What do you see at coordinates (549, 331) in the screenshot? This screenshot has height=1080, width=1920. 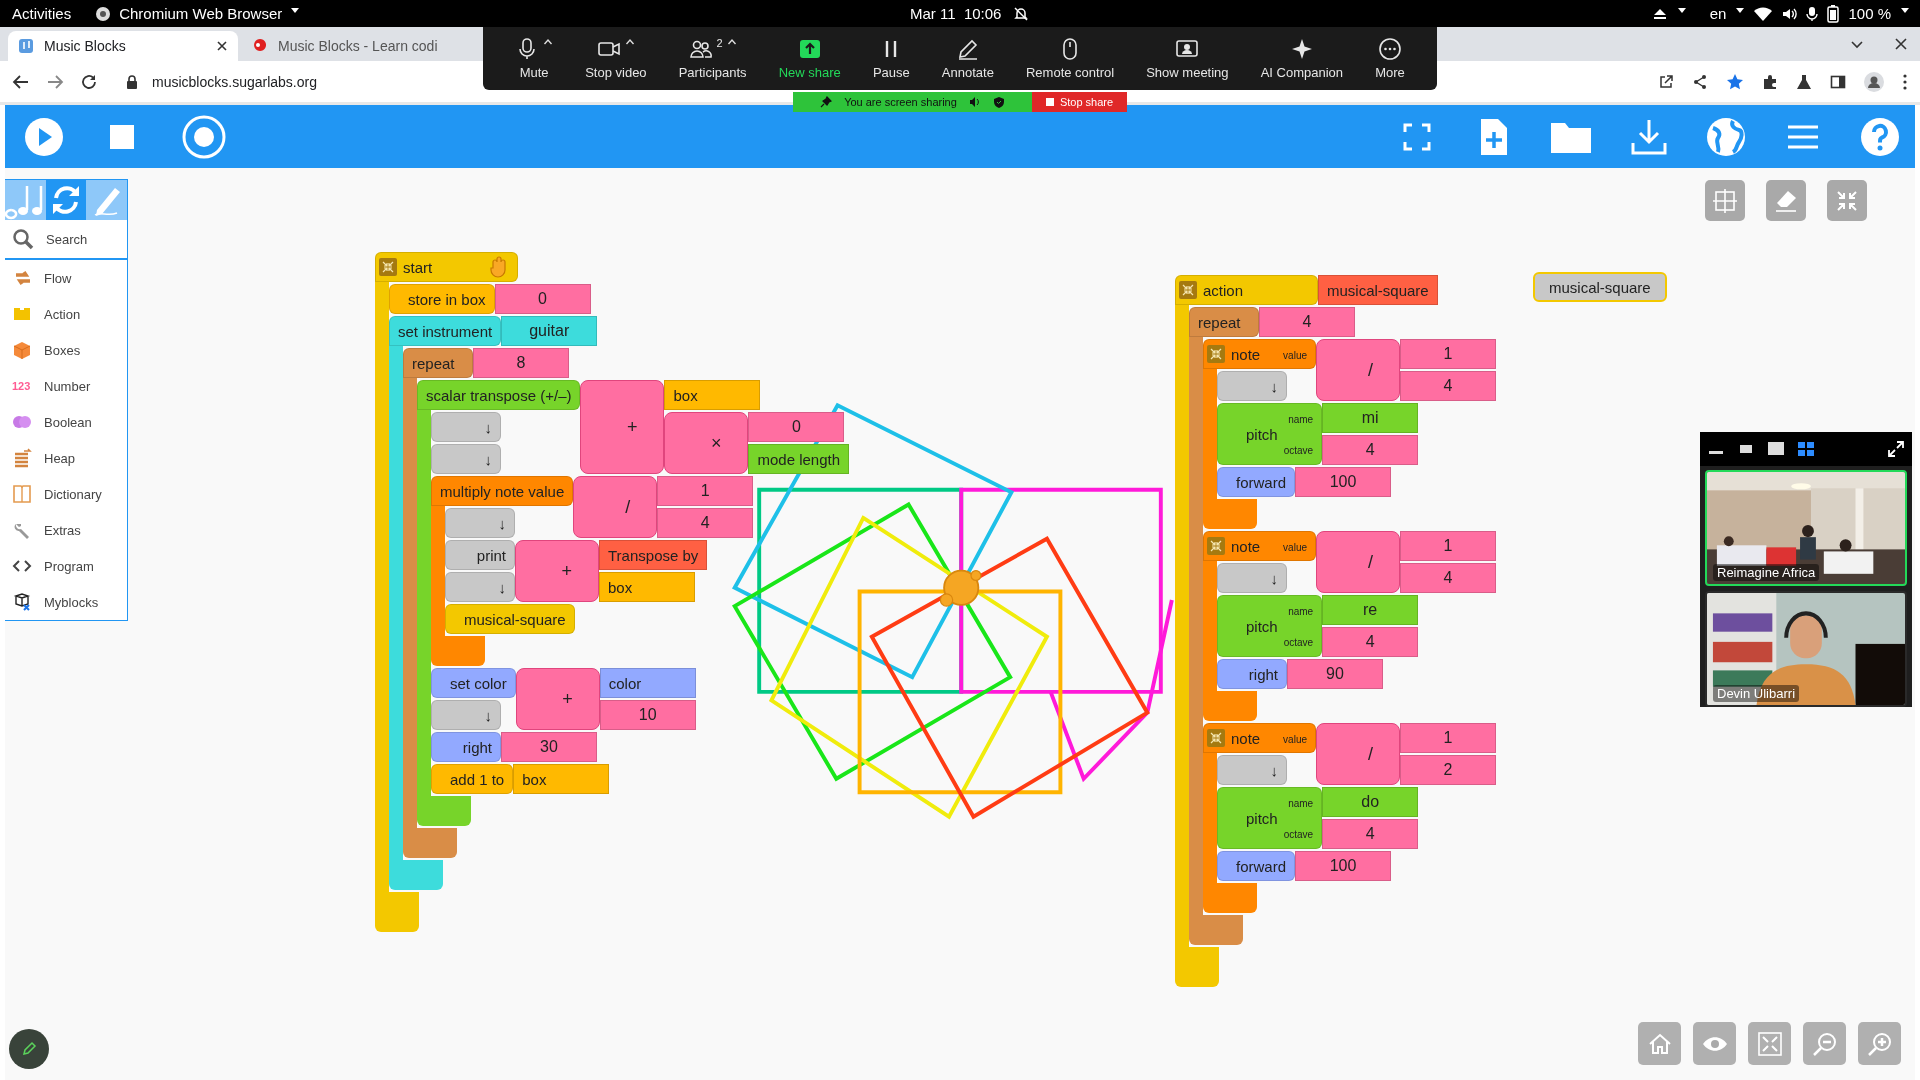 I see `value-block: guitar` at bounding box center [549, 331].